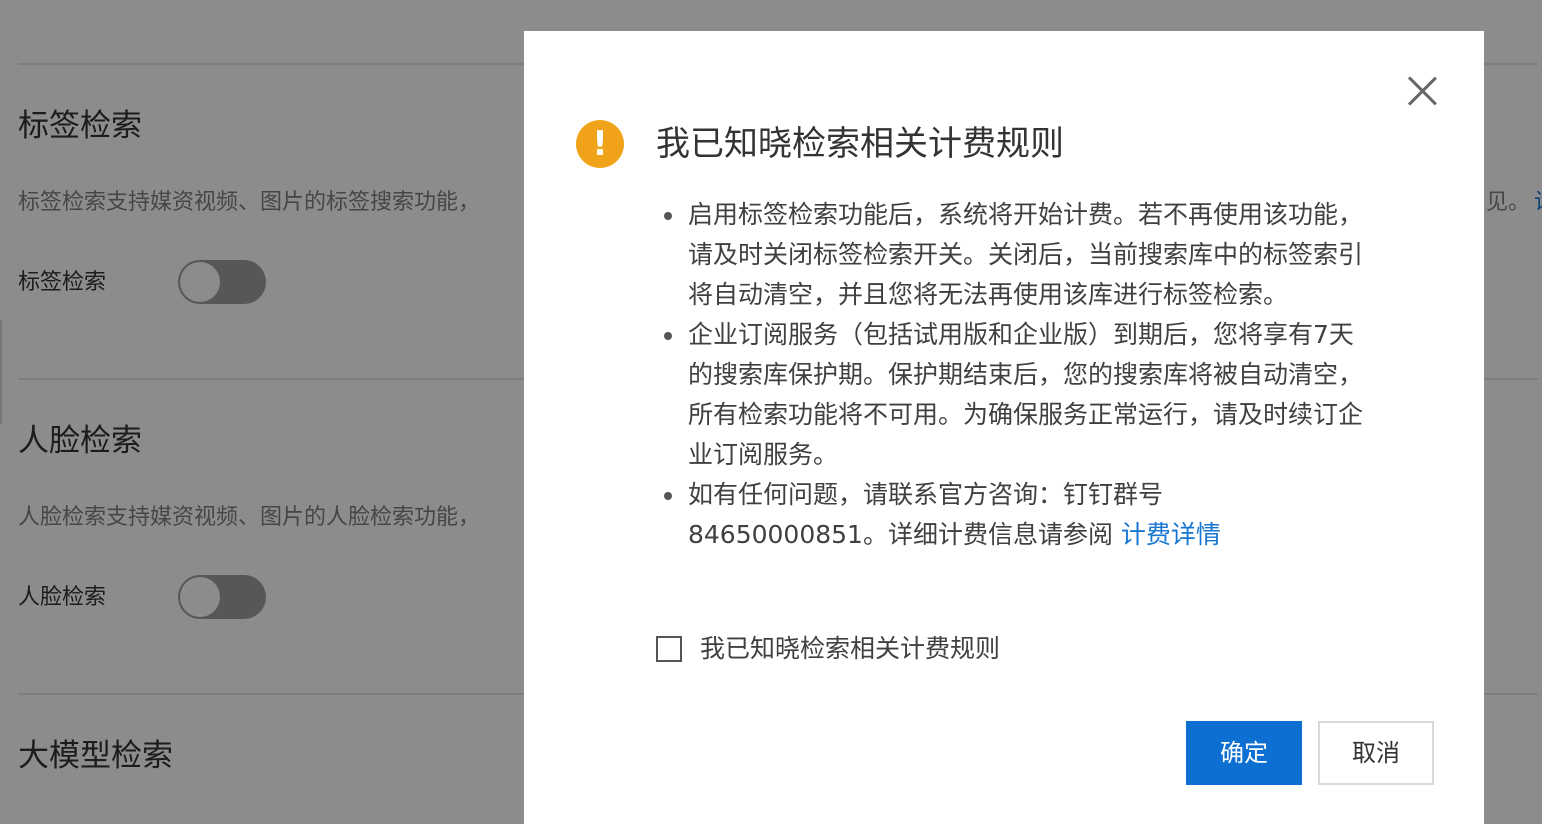 This screenshot has height=824, width=1542. I want to click on confirm-button: 确定, so click(1244, 753).